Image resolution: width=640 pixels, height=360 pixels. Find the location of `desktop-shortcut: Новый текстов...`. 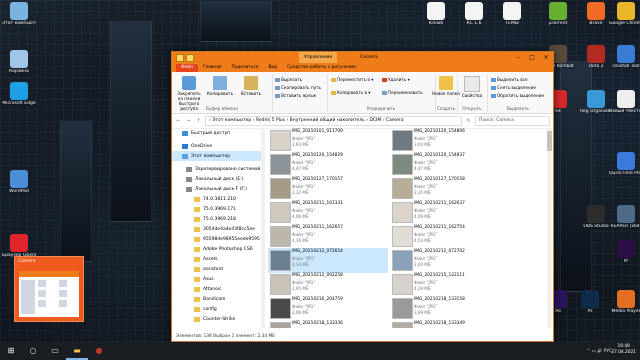

desktop-shortcut: Новый текстов... is located at coordinates (624, 108).